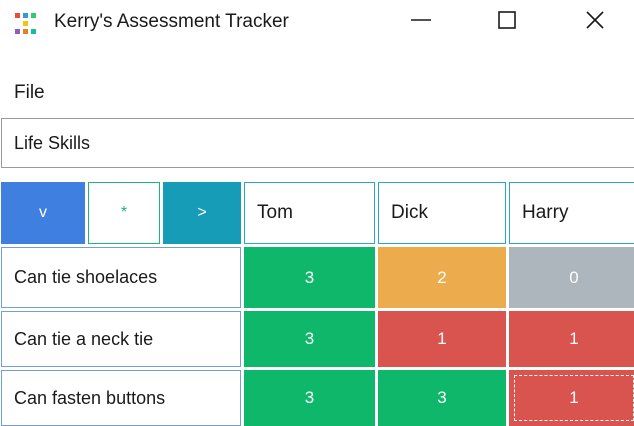 The image size is (634, 426). What do you see at coordinates (571, 277) in the screenshot?
I see `score-cell-harry-shoelaces: 0` at bounding box center [571, 277].